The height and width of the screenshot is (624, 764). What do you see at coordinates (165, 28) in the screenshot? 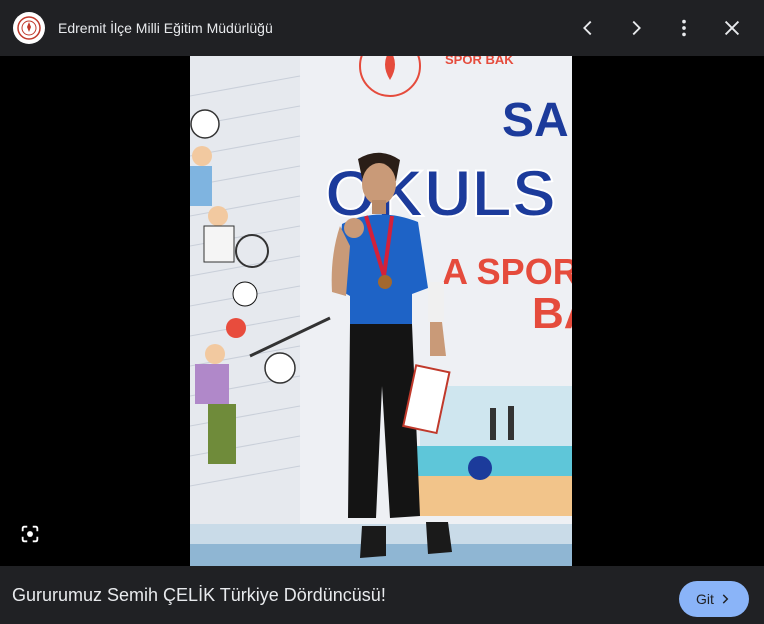
I see `site-name: Edremit İlçe Milli Eğitim Müdürlüğü` at bounding box center [165, 28].